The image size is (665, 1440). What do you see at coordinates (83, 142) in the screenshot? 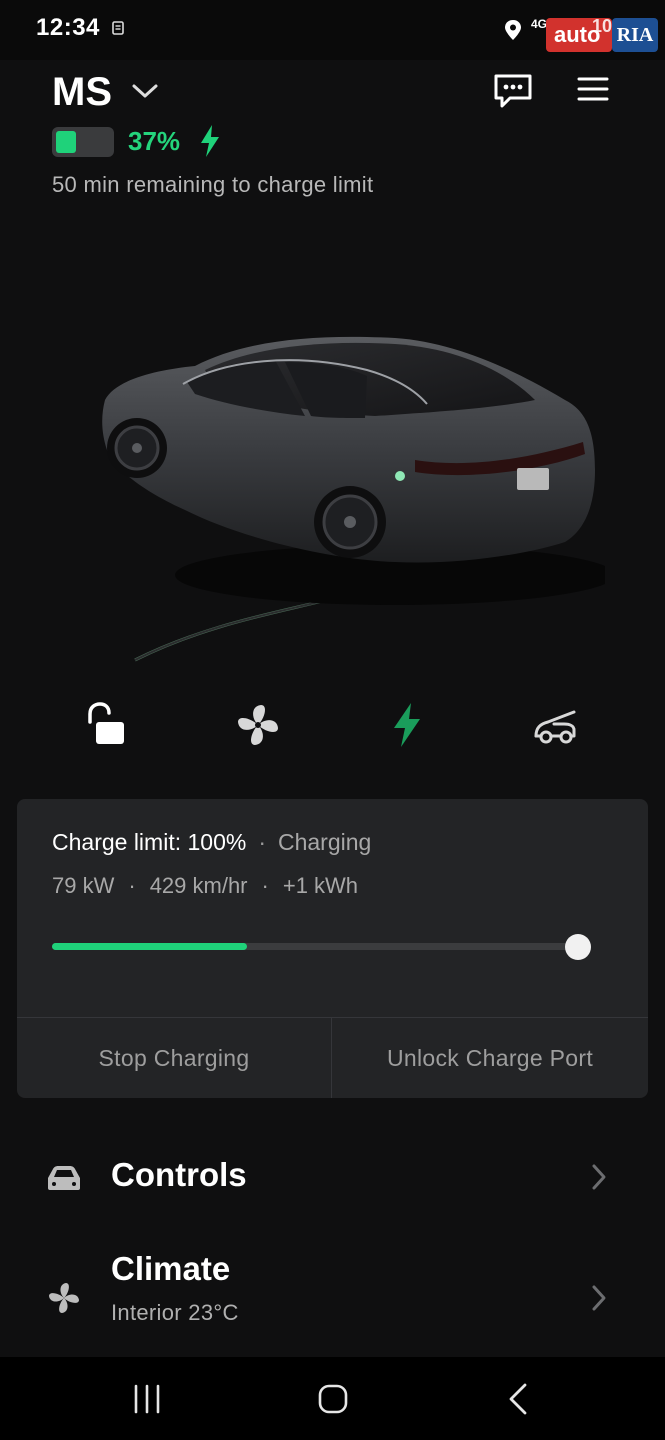
I see `battery-indicator` at bounding box center [83, 142].